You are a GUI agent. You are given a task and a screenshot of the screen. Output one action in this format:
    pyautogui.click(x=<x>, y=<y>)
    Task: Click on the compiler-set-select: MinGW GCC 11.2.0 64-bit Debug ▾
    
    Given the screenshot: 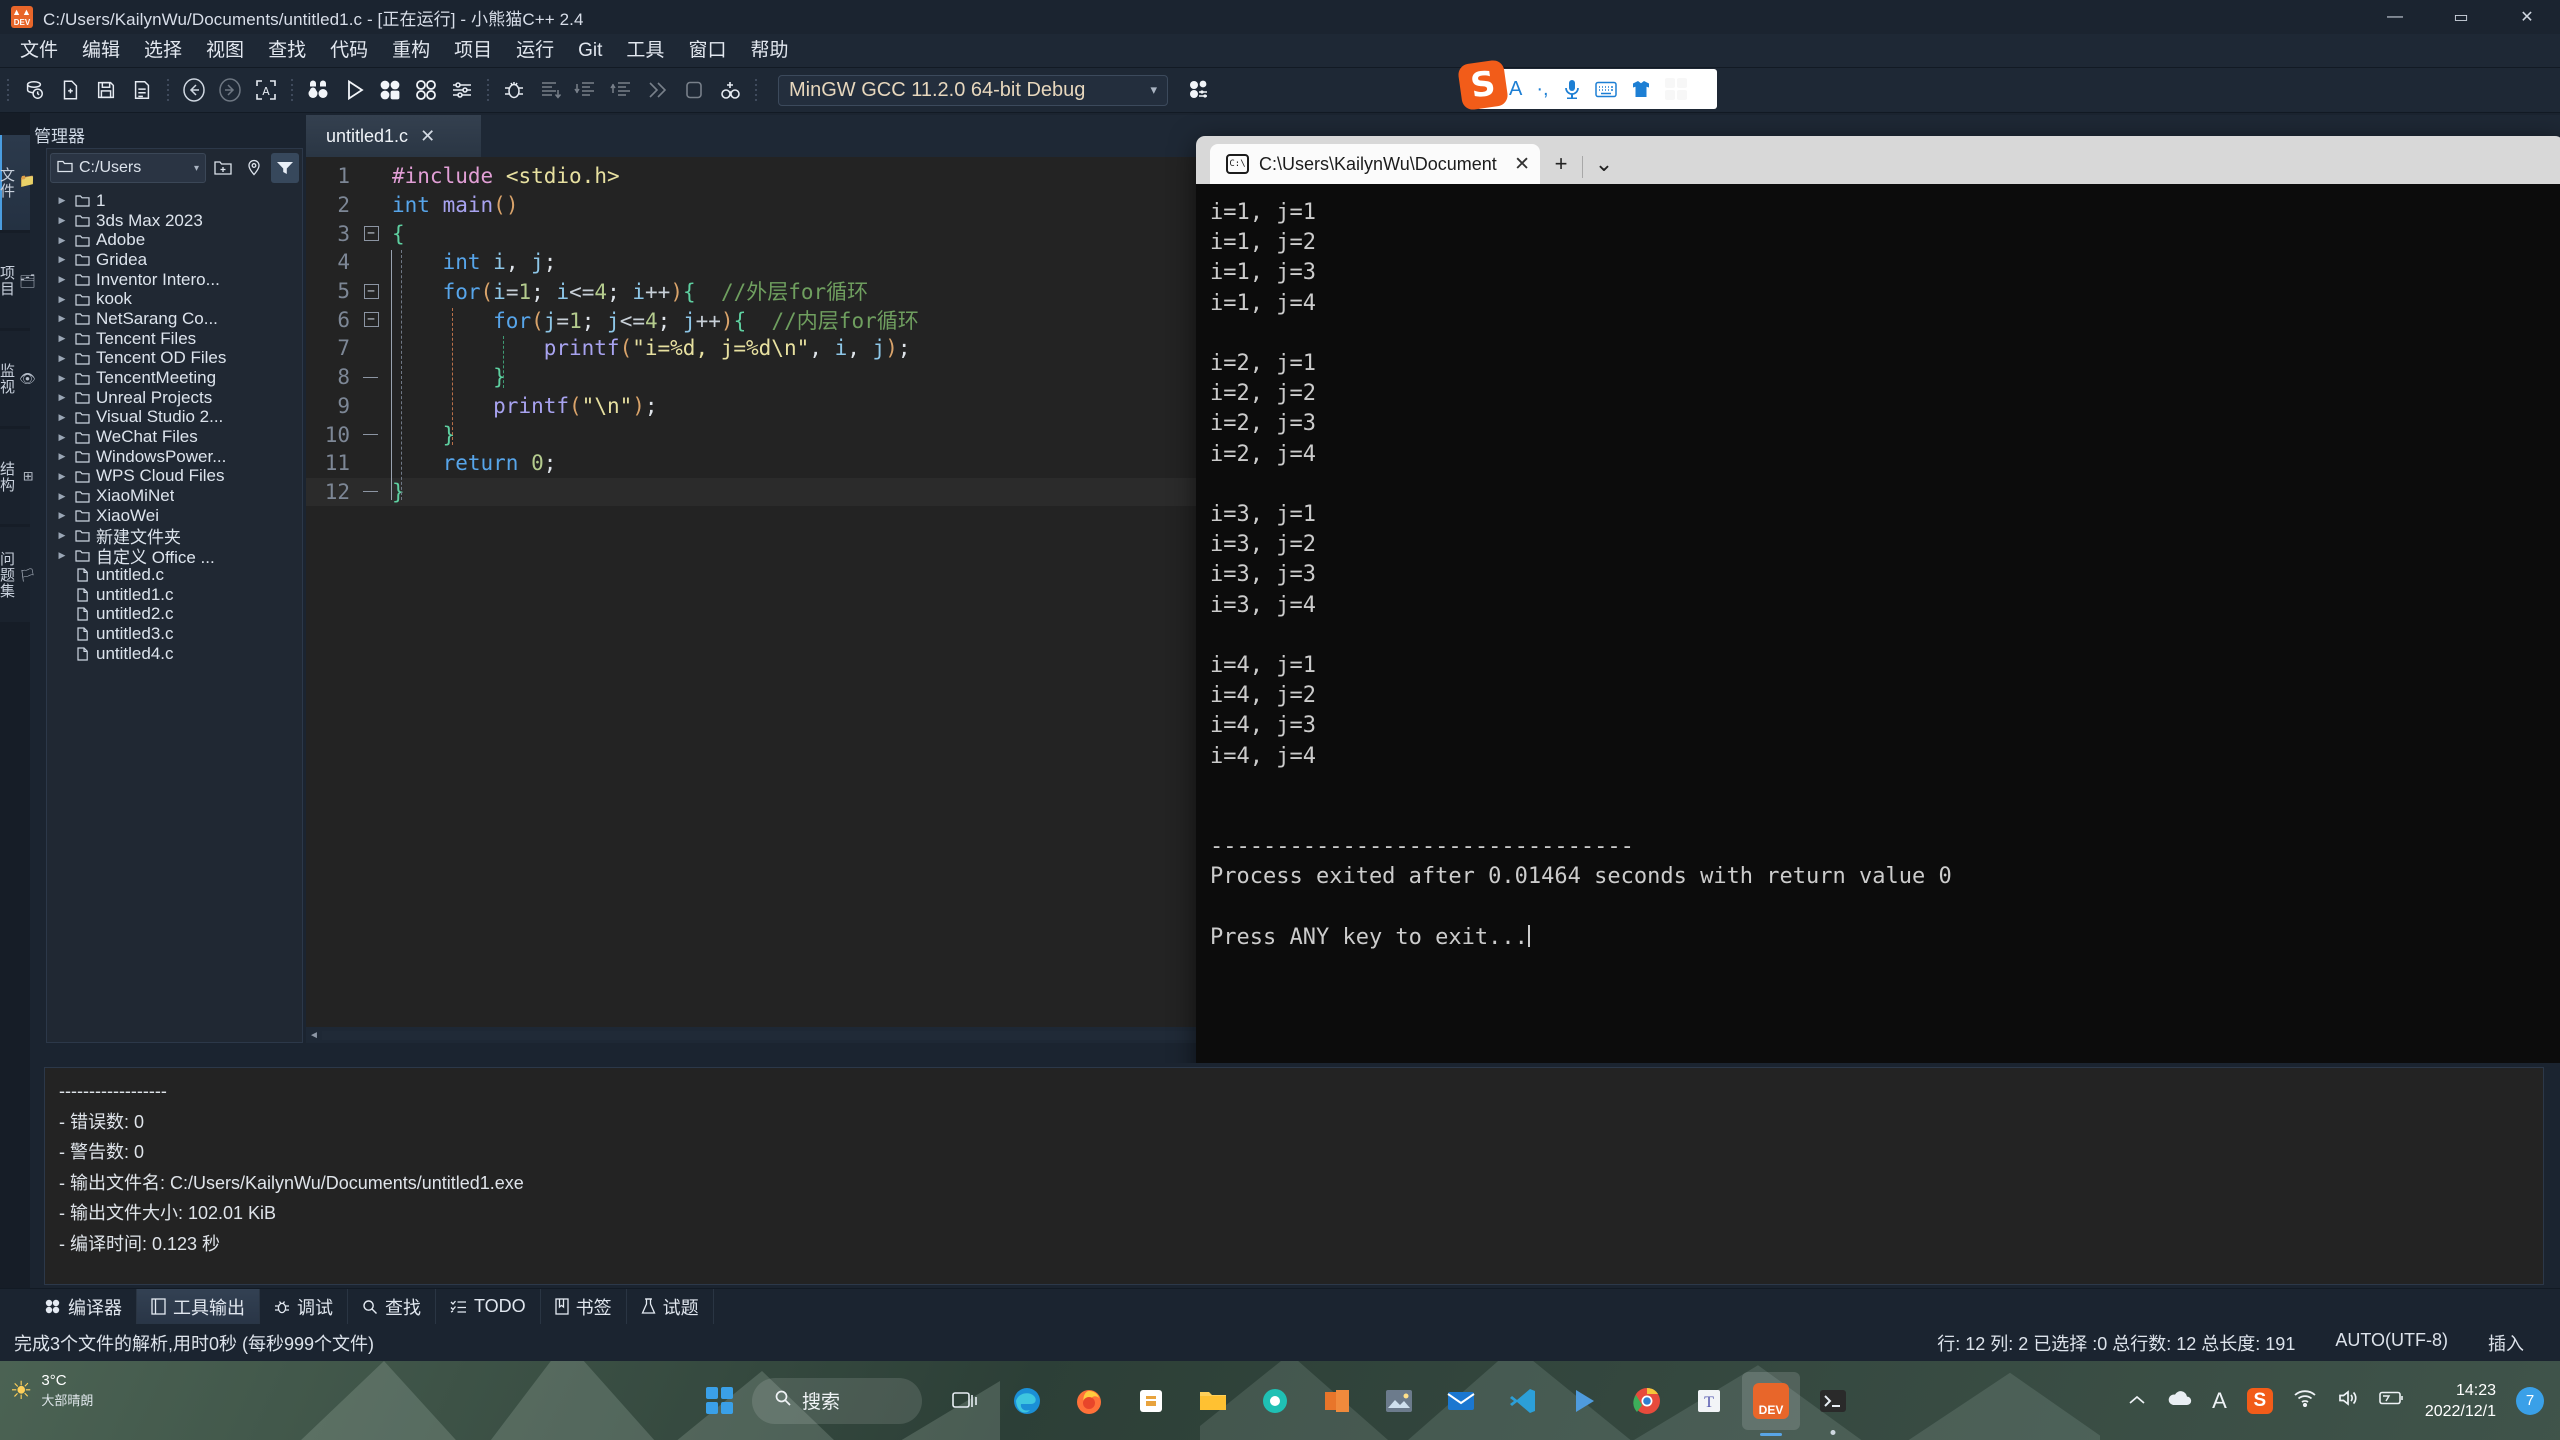 What is the action you would take?
    pyautogui.click(x=973, y=90)
    